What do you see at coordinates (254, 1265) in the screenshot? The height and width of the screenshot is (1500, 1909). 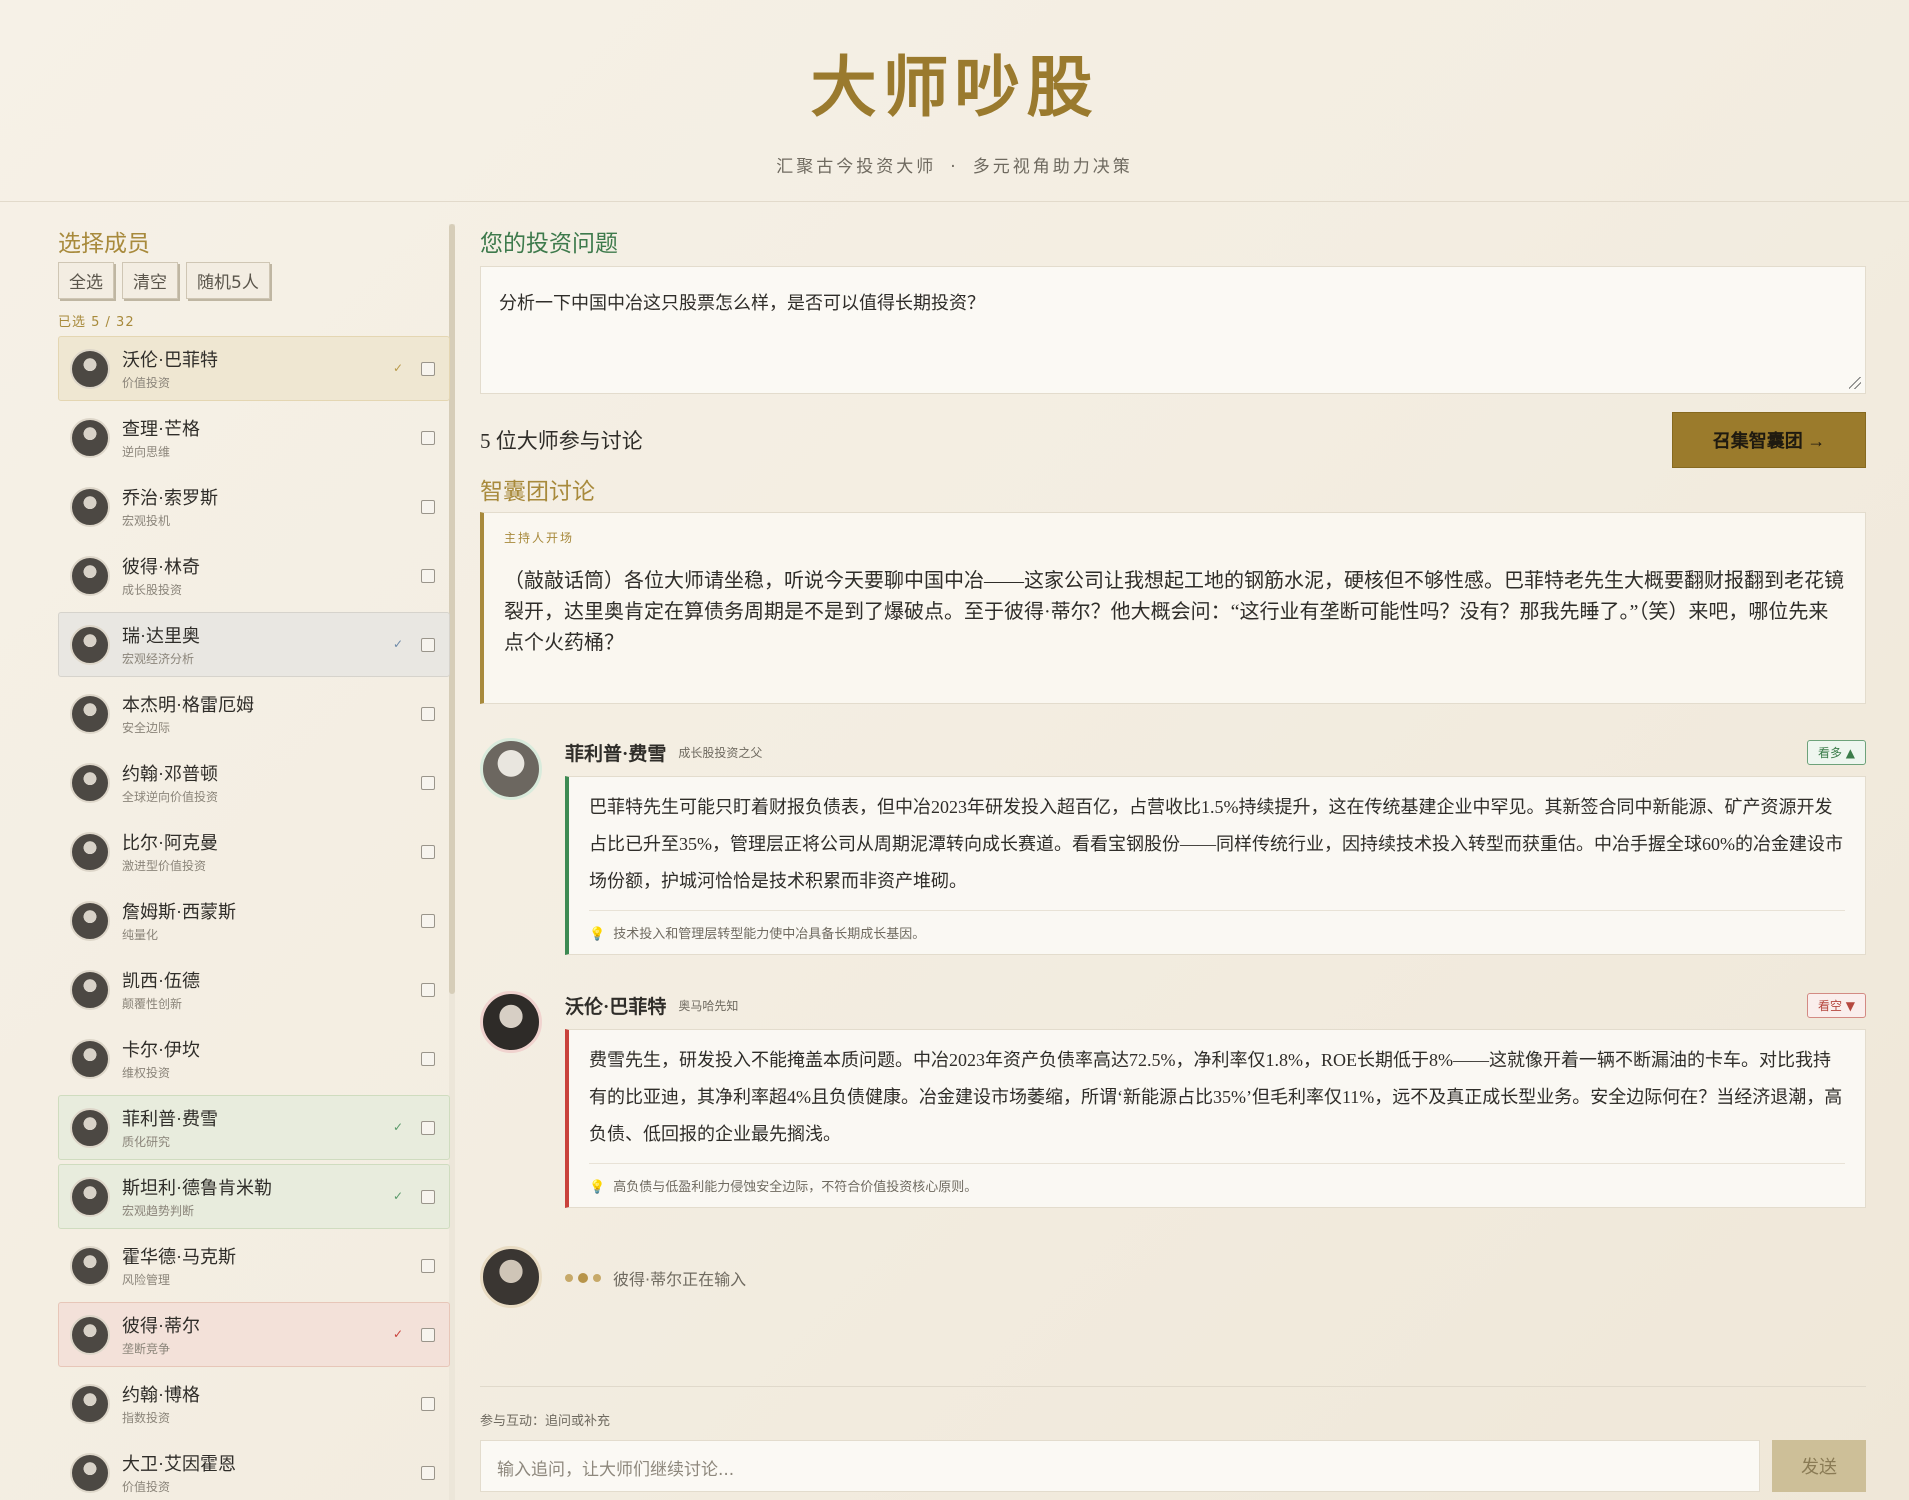 I see `member-item: 霍华德·马克斯 风险管理` at bounding box center [254, 1265].